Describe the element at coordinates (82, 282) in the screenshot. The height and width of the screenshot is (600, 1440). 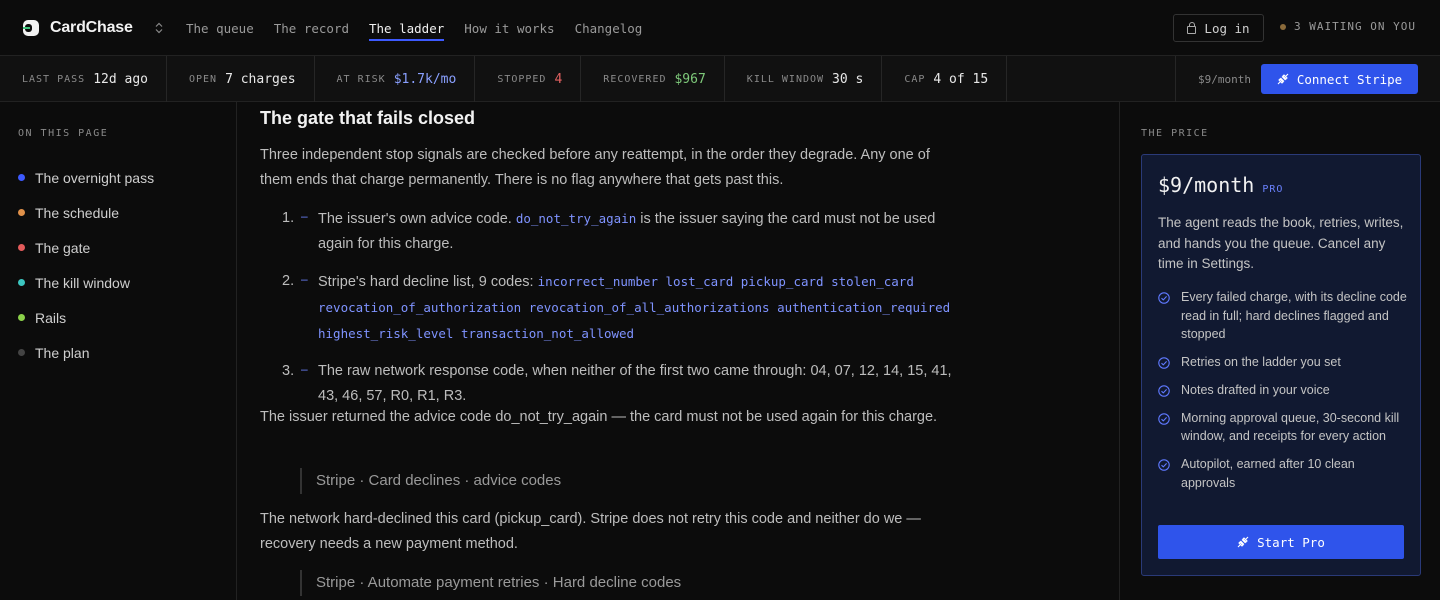
I see `toc-item-label: The kill window` at that location.